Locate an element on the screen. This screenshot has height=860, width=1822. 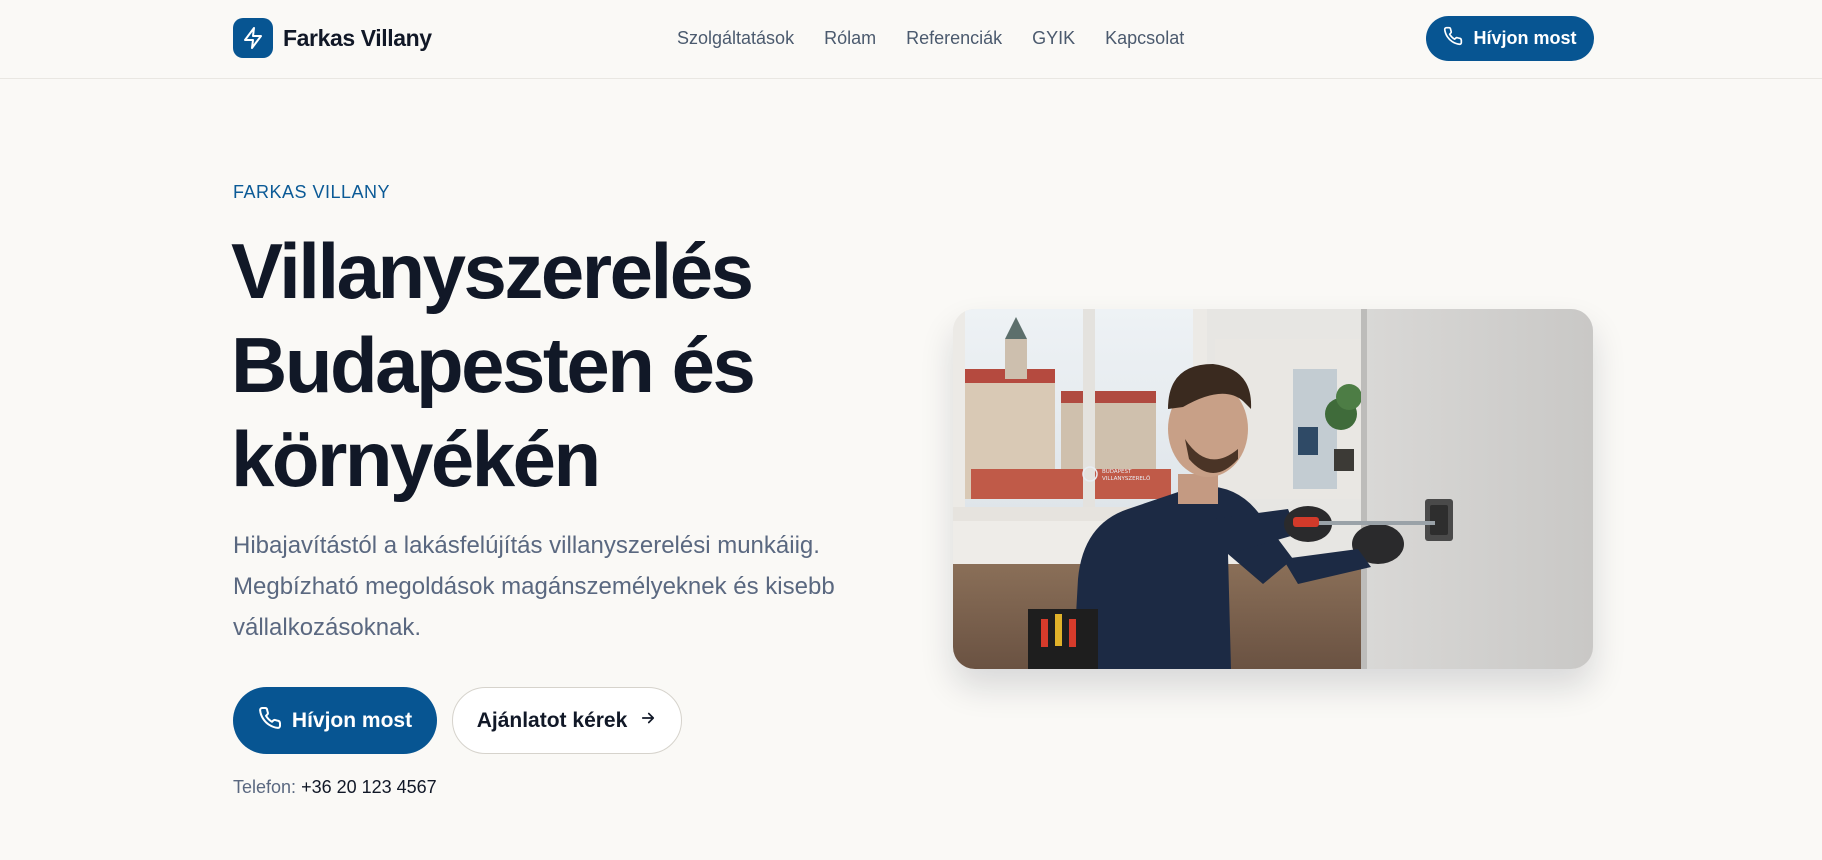
hero-eyebrow: FARKAS VILLANY is located at coordinates (312, 192).